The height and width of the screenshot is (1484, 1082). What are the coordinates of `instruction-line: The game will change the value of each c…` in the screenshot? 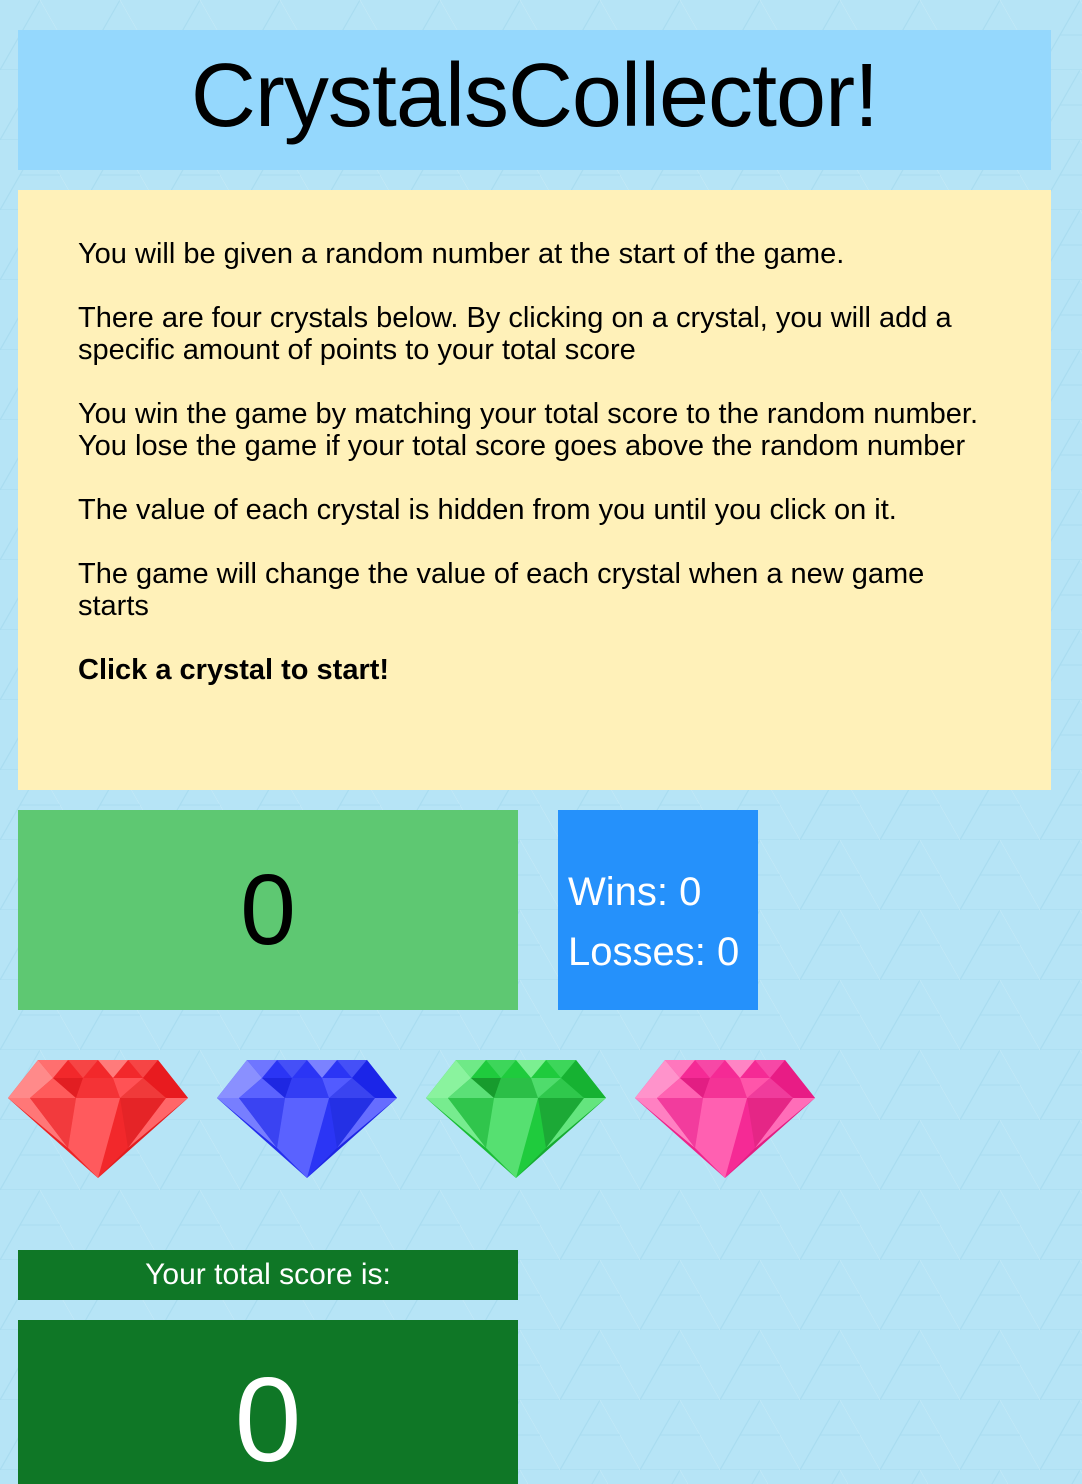 It's located at (501, 590).